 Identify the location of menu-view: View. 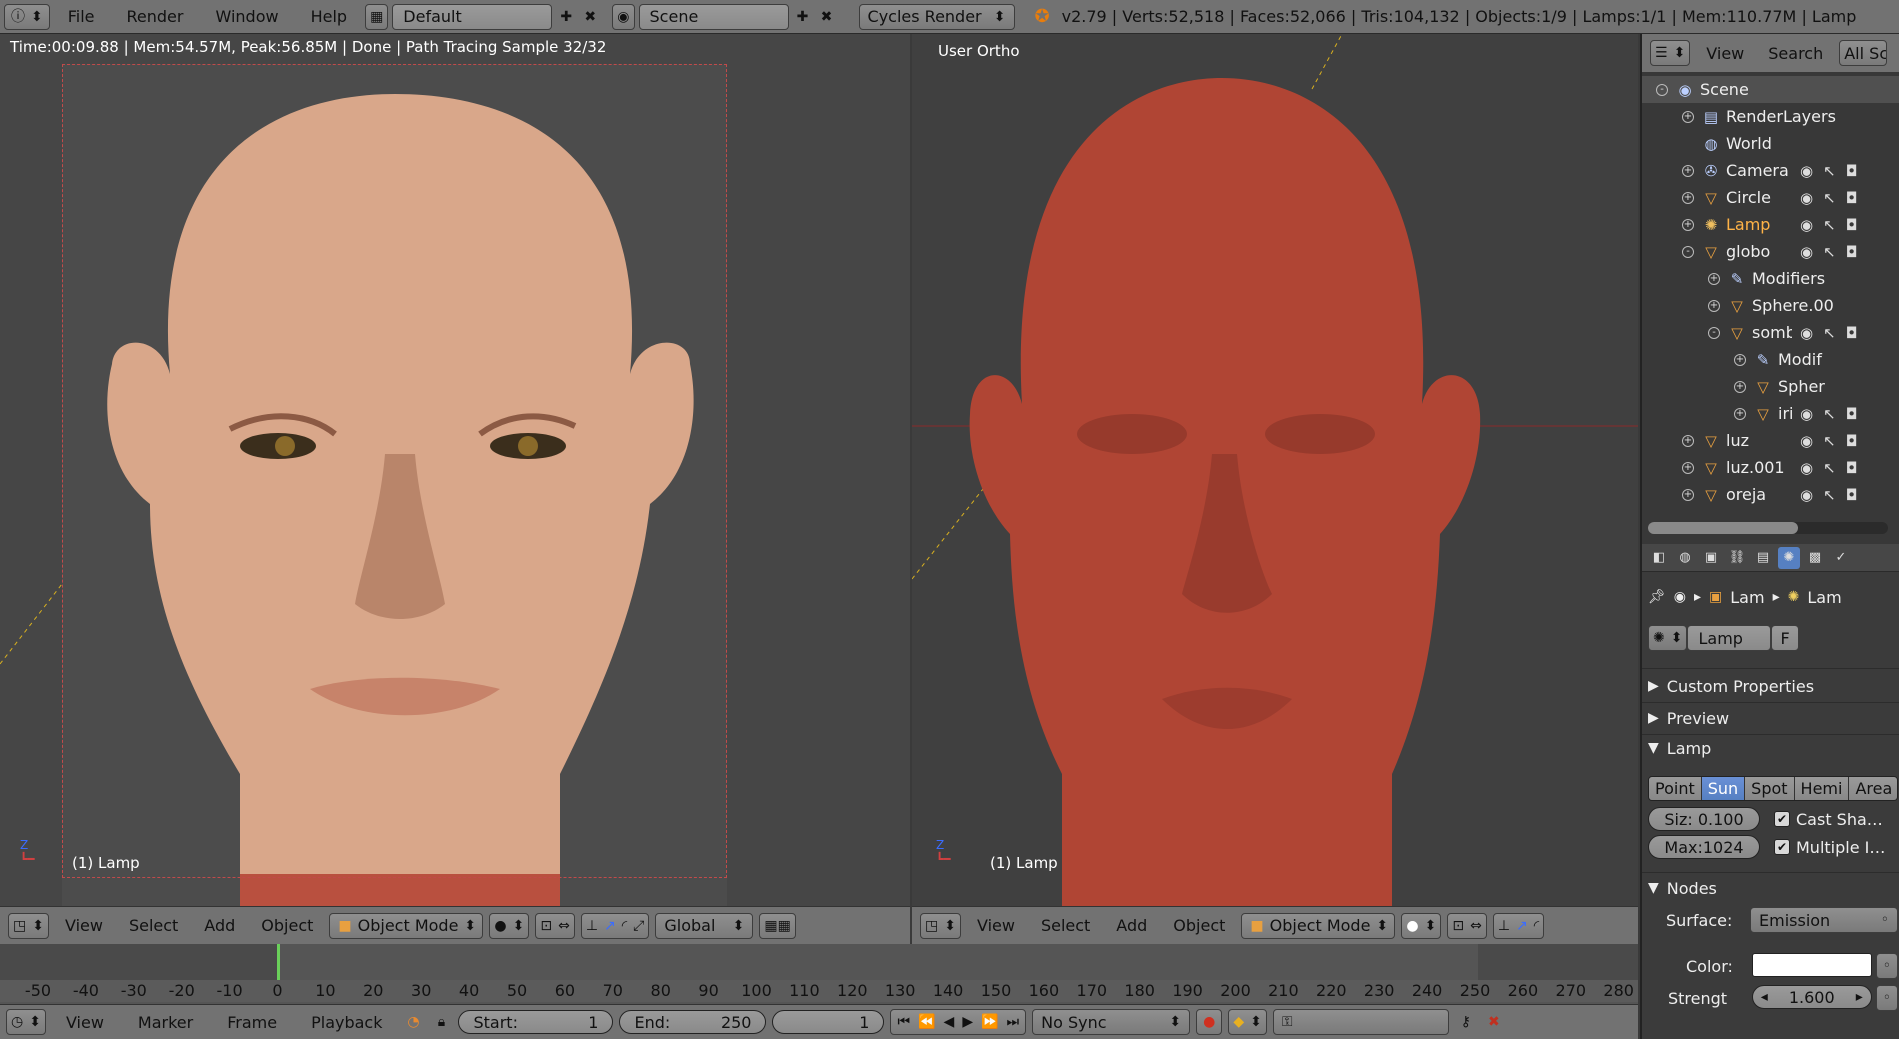
(85, 1022).